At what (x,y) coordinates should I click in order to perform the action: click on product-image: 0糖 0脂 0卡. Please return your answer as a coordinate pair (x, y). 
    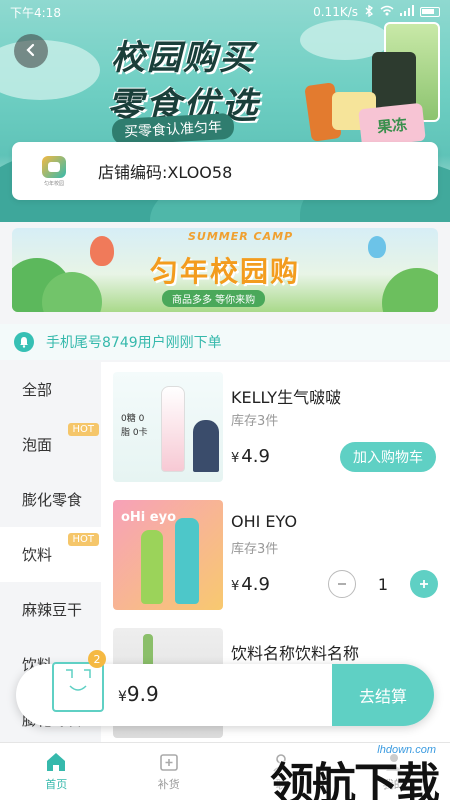
    Looking at the image, I should click on (168, 427).